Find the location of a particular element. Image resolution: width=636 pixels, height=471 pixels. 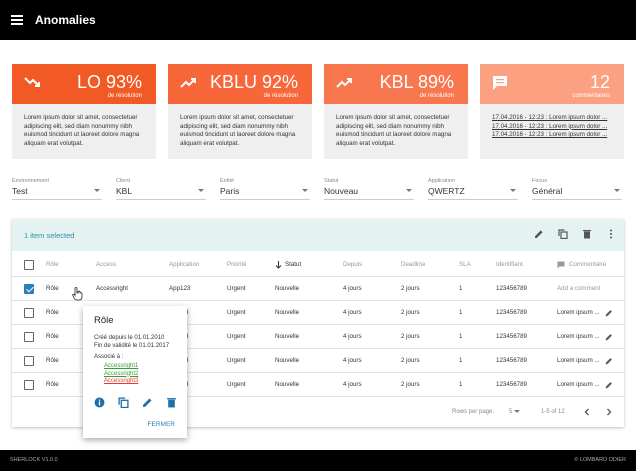

column-header-label: Statut is located at coordinates (293, 264).